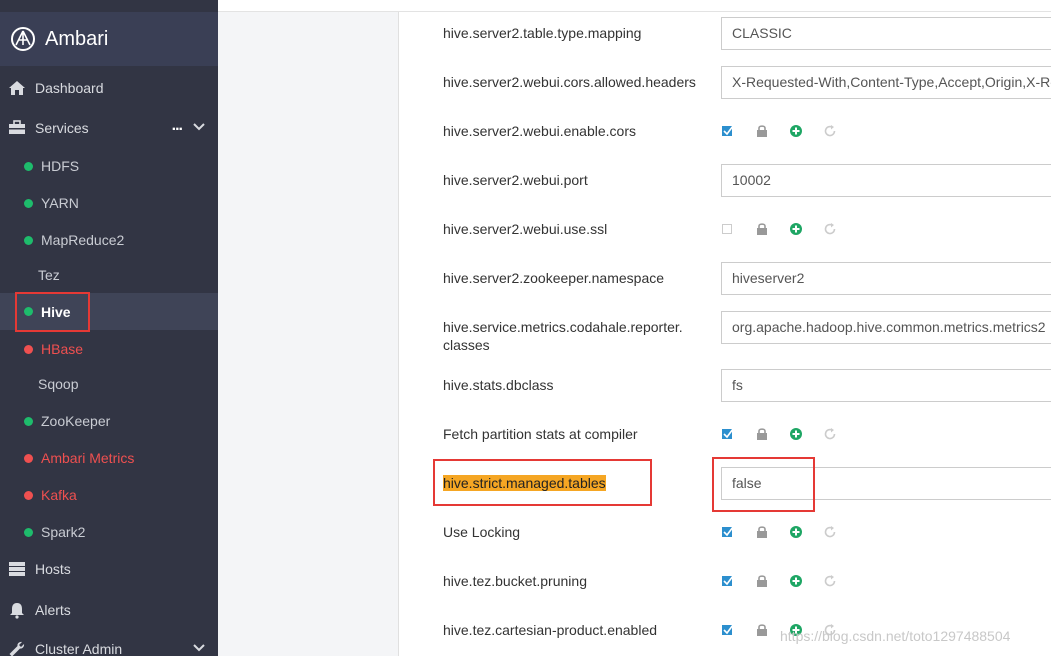 This screenshot has height=656, width=1051. I want to click on brand-header: Ambari, so click(109, 39).